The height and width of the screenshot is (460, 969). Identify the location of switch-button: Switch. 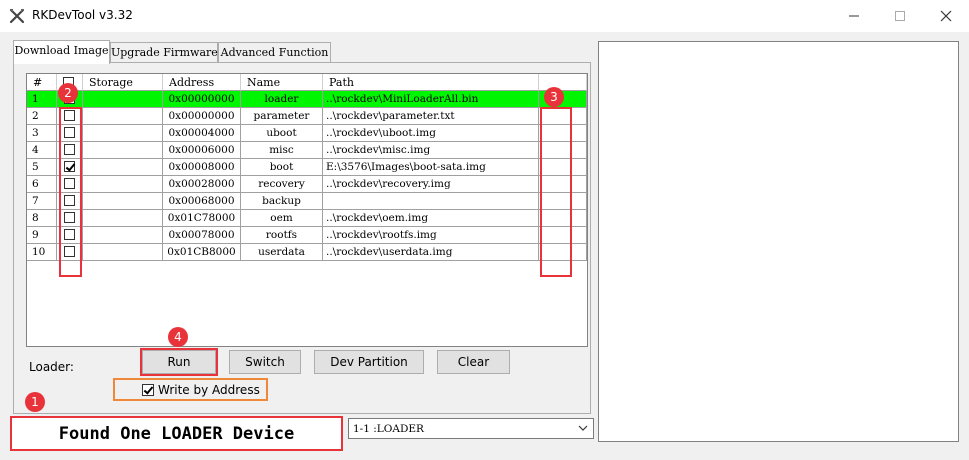
(265, 362).